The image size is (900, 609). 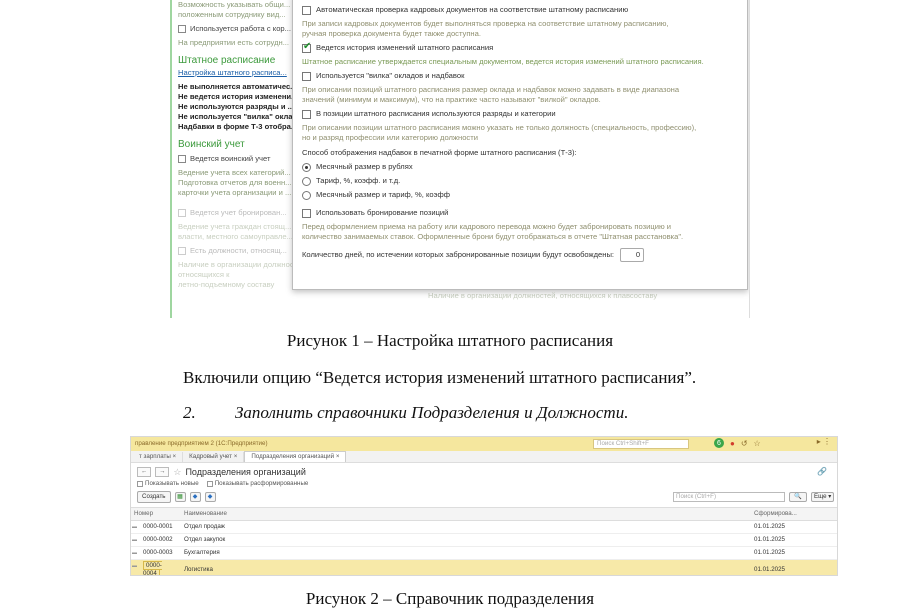 I want to click on history-icon: ↺, so click(x=744, y=444).